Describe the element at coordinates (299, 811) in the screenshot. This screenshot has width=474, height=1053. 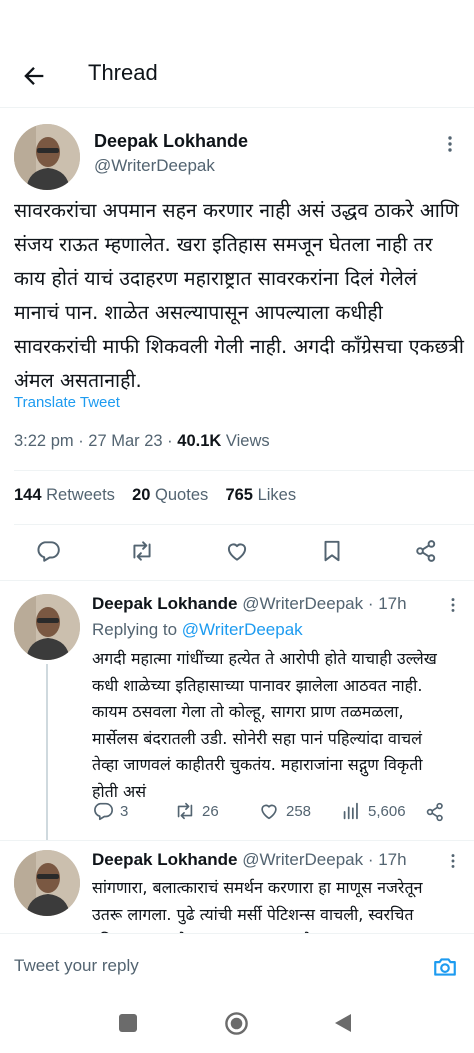
I see `like-count: 258` at that location.